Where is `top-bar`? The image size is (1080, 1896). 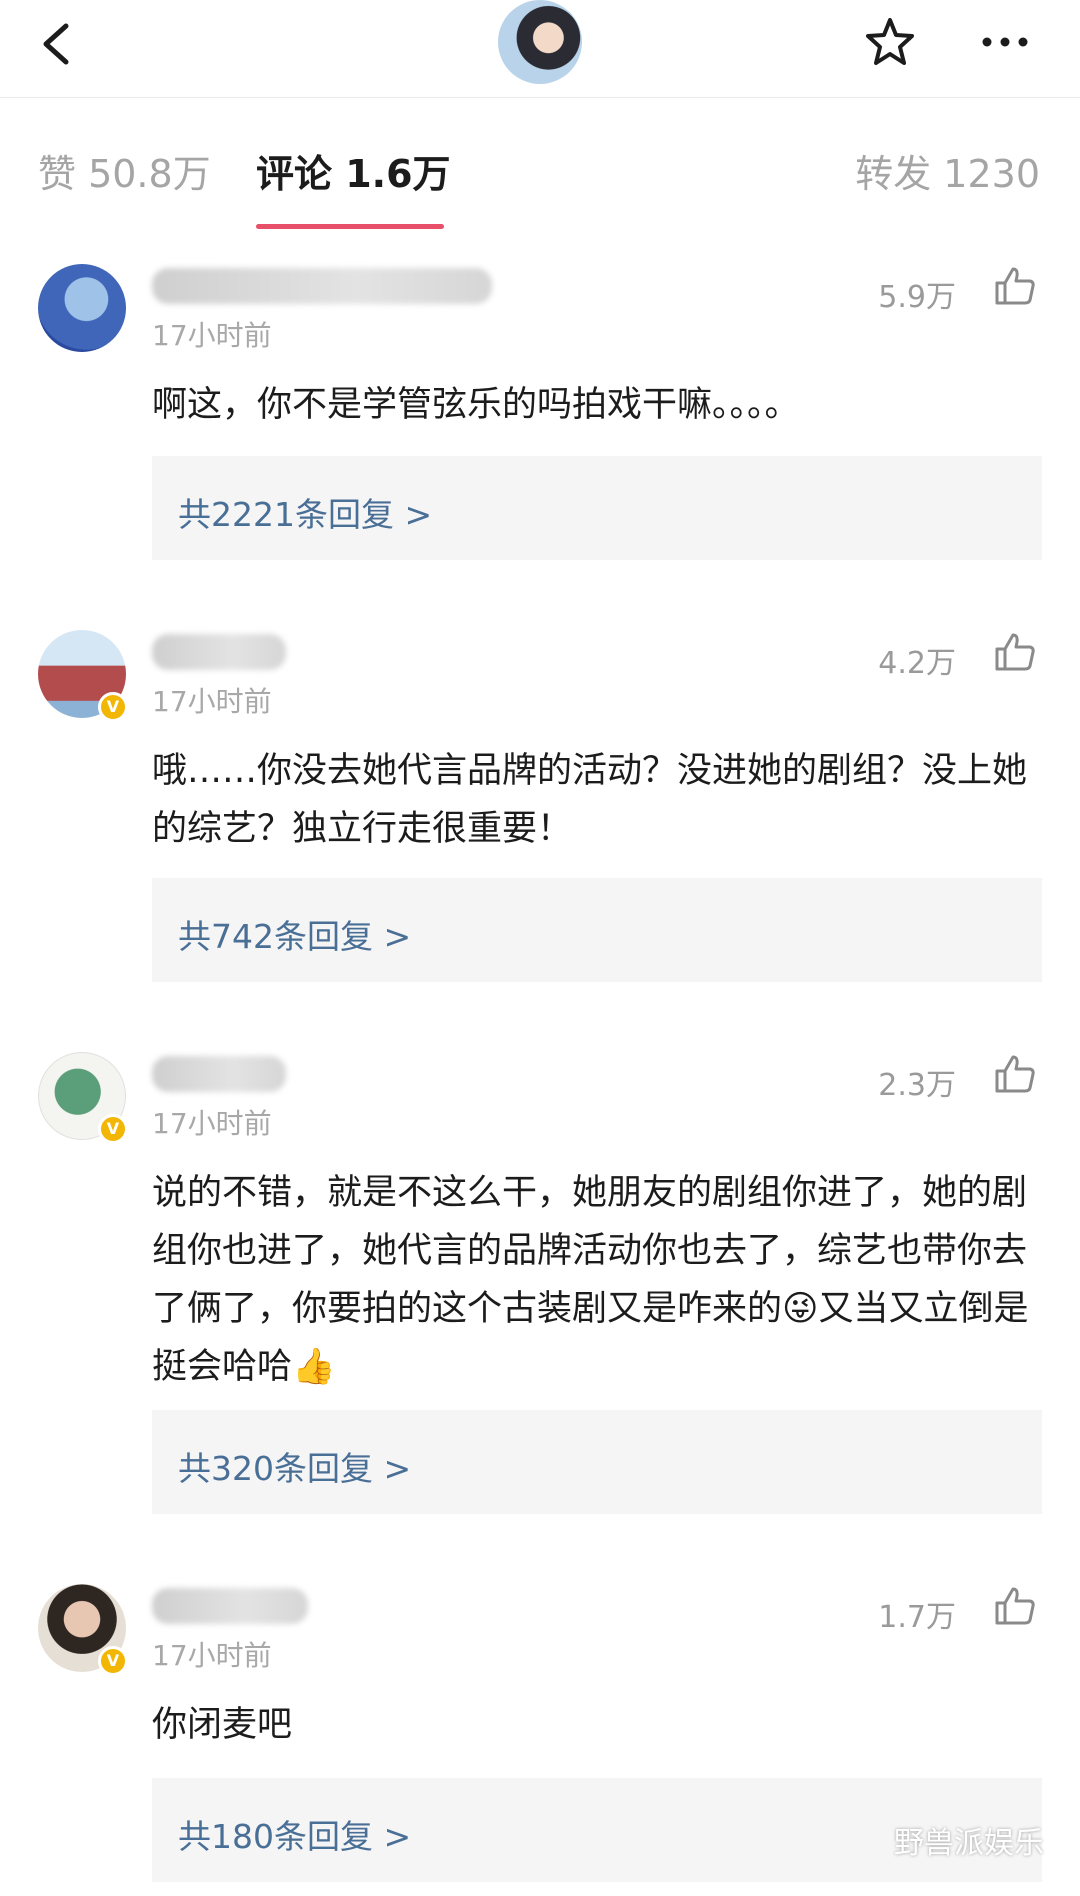
top-bar is located at coordinates (540, 49).